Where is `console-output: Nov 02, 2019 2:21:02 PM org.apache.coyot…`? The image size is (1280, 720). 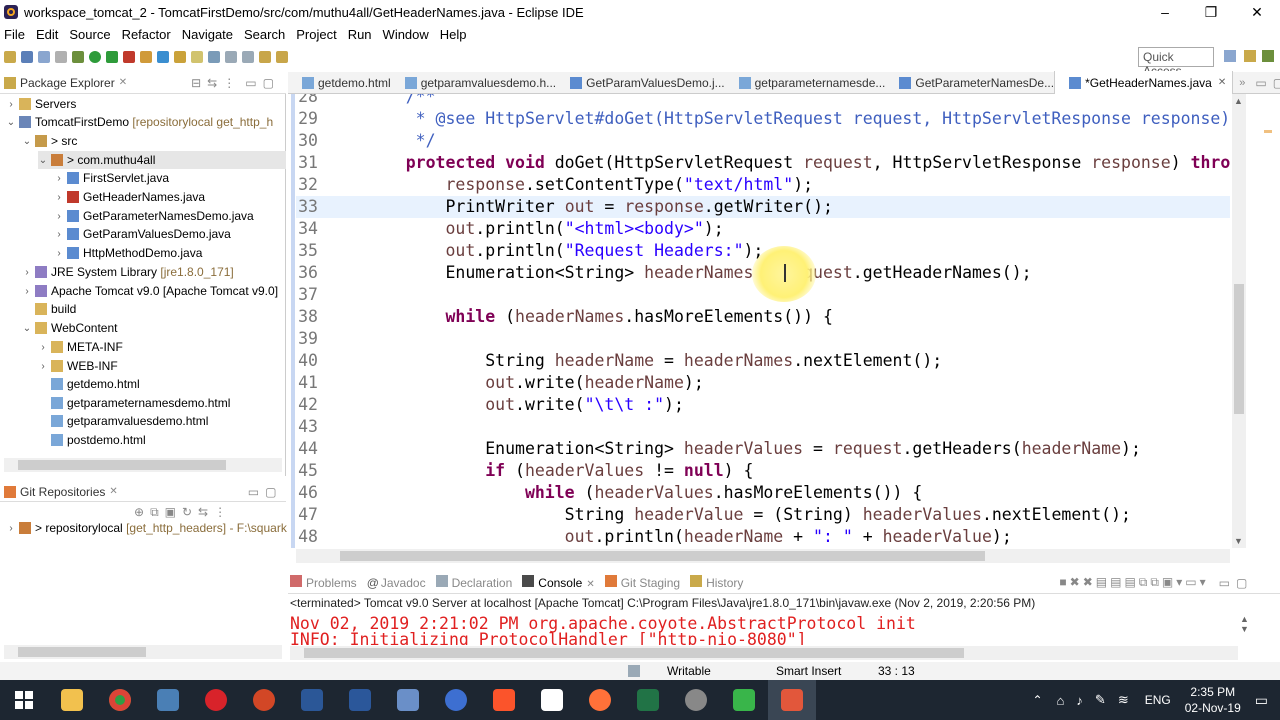
console-output: Nov 02, 2019 2:21:02 PM org.apache.coyot… is located at coordinates (762, 629).